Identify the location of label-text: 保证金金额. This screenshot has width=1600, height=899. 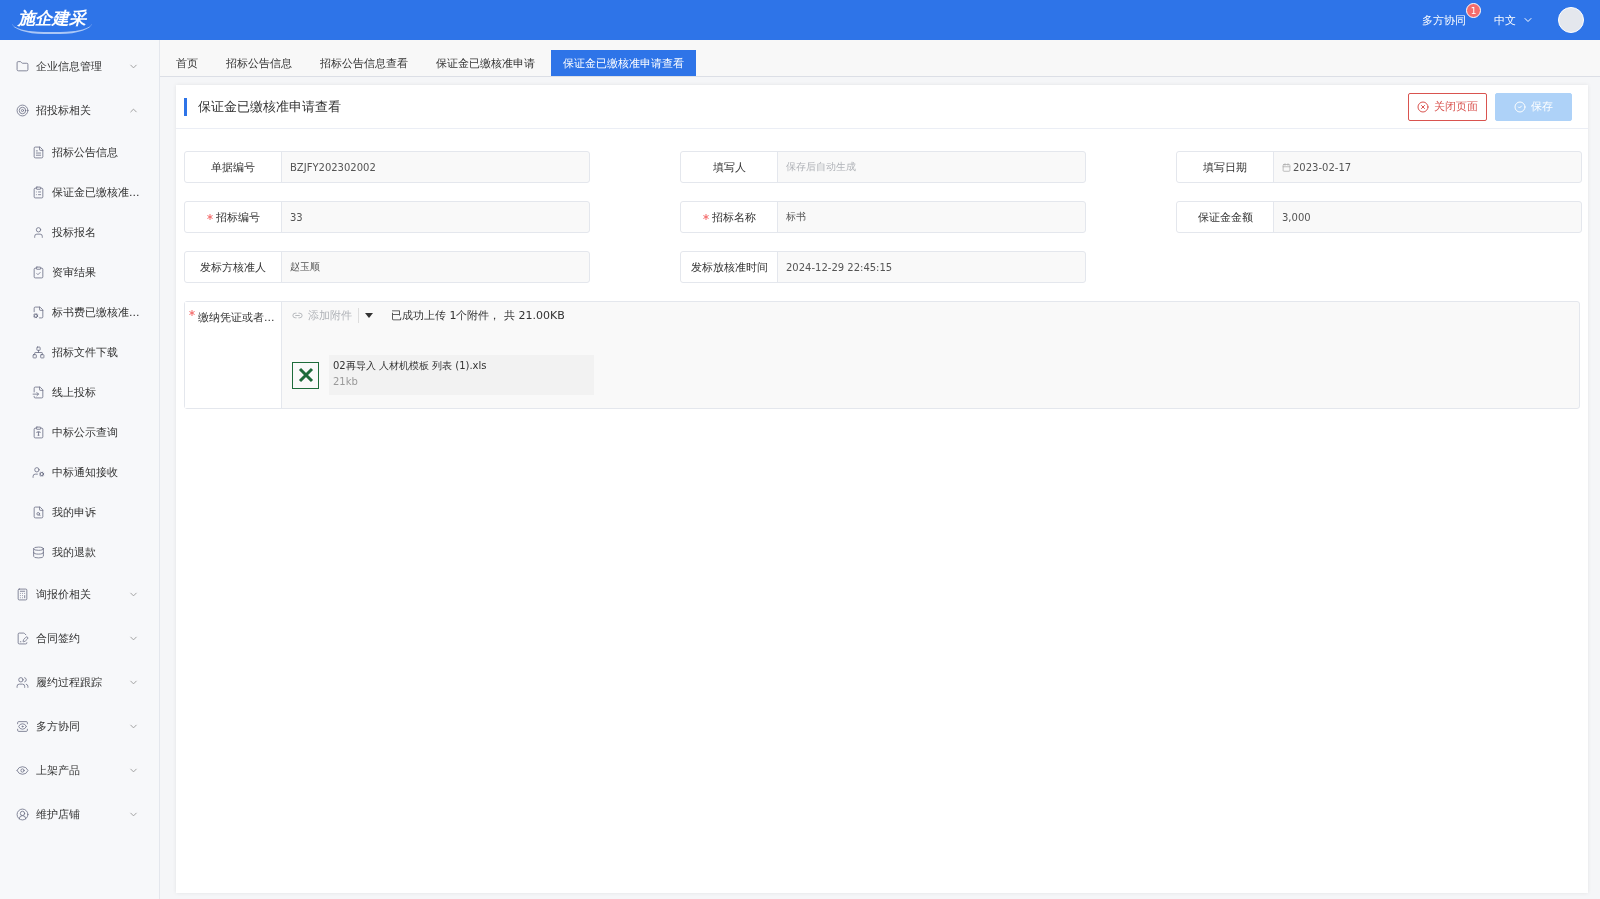
(1225, 217).